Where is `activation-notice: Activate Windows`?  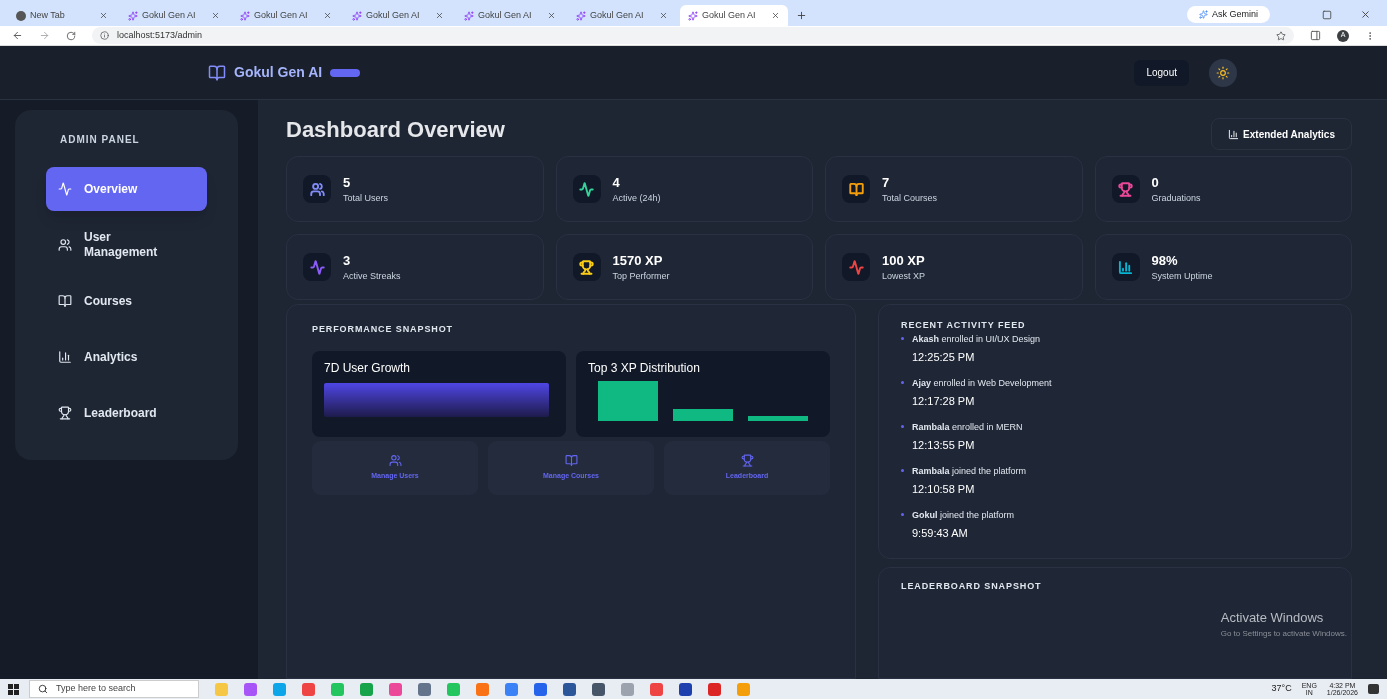 activation-notice: Activate Windows is located at coordinates (1272, 618).